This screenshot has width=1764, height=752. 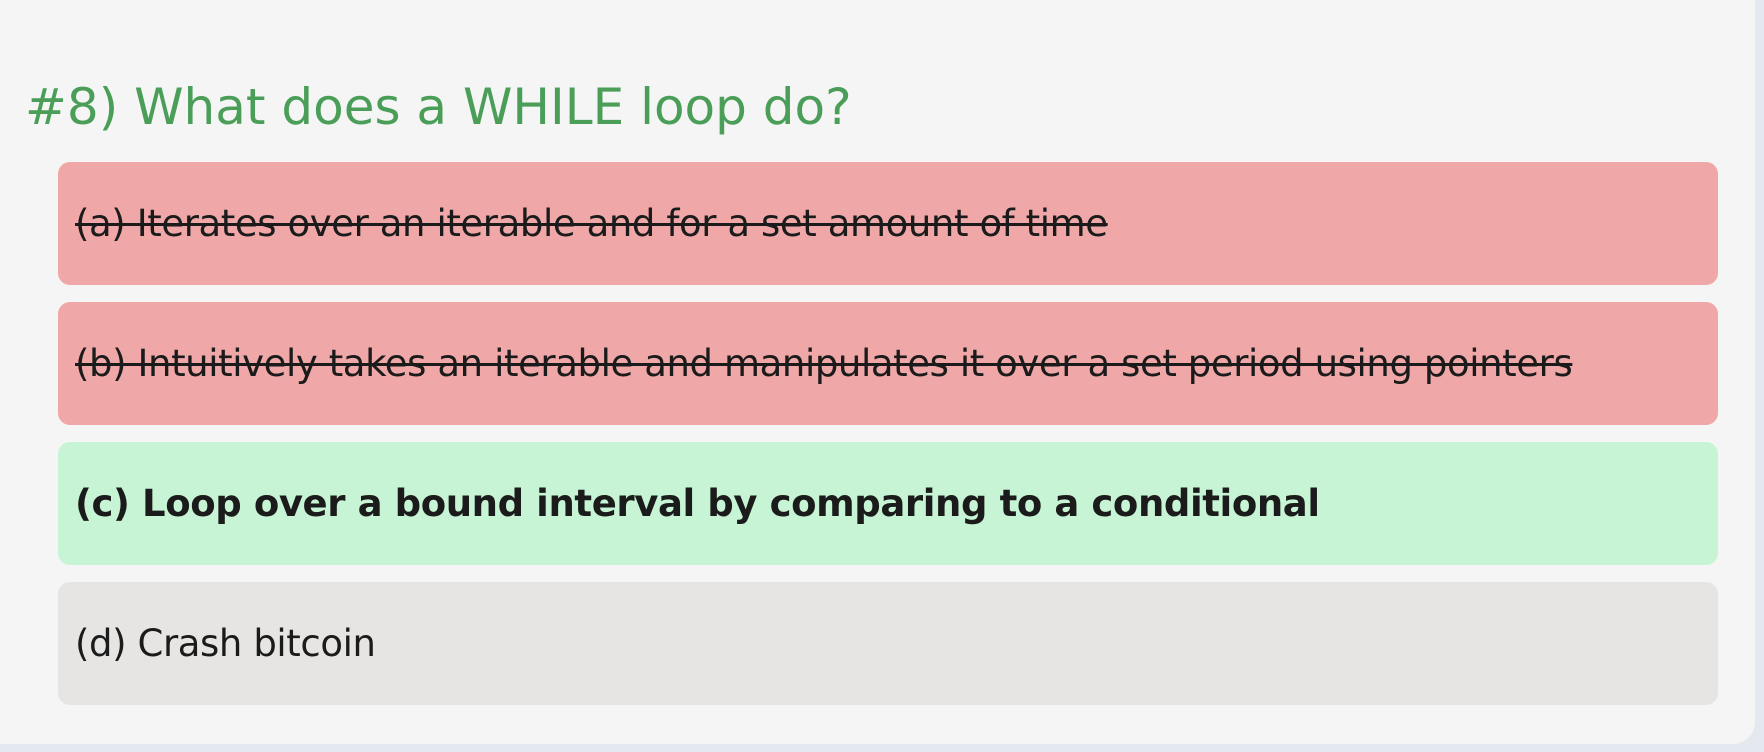 I want to click on answer-option-d-text: (d) Crash bitcoin, so click(x=225, y=643).